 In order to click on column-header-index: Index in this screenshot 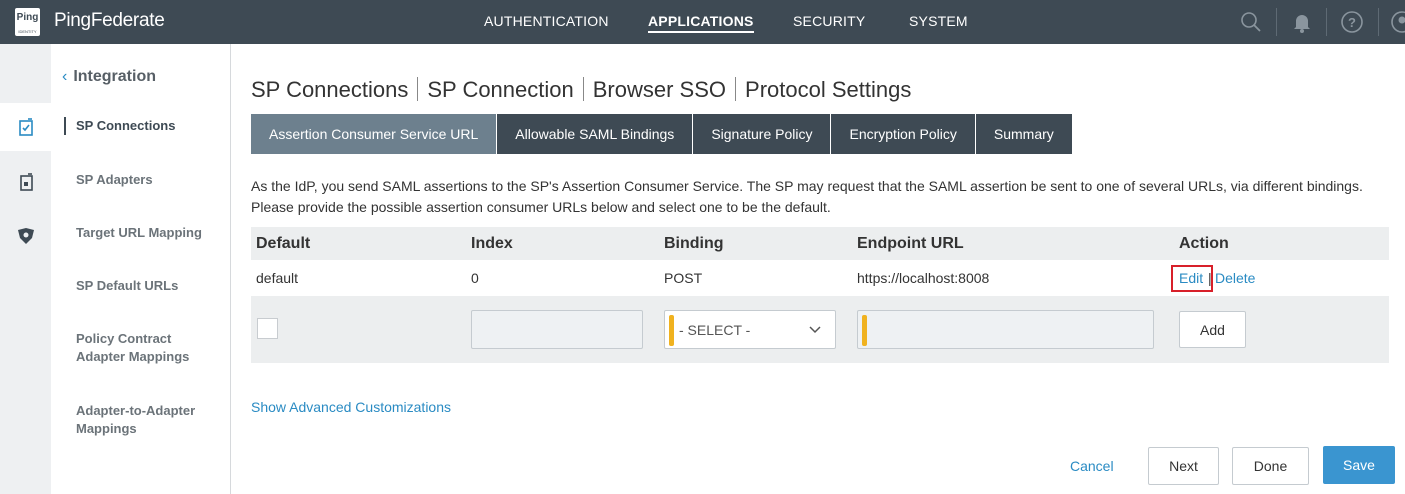, I will do `click(492, 243)`.